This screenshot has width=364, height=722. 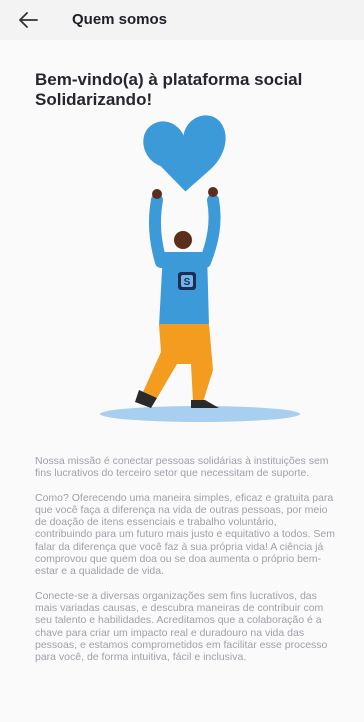 I want to click on pants, so click(x=178, y=363).